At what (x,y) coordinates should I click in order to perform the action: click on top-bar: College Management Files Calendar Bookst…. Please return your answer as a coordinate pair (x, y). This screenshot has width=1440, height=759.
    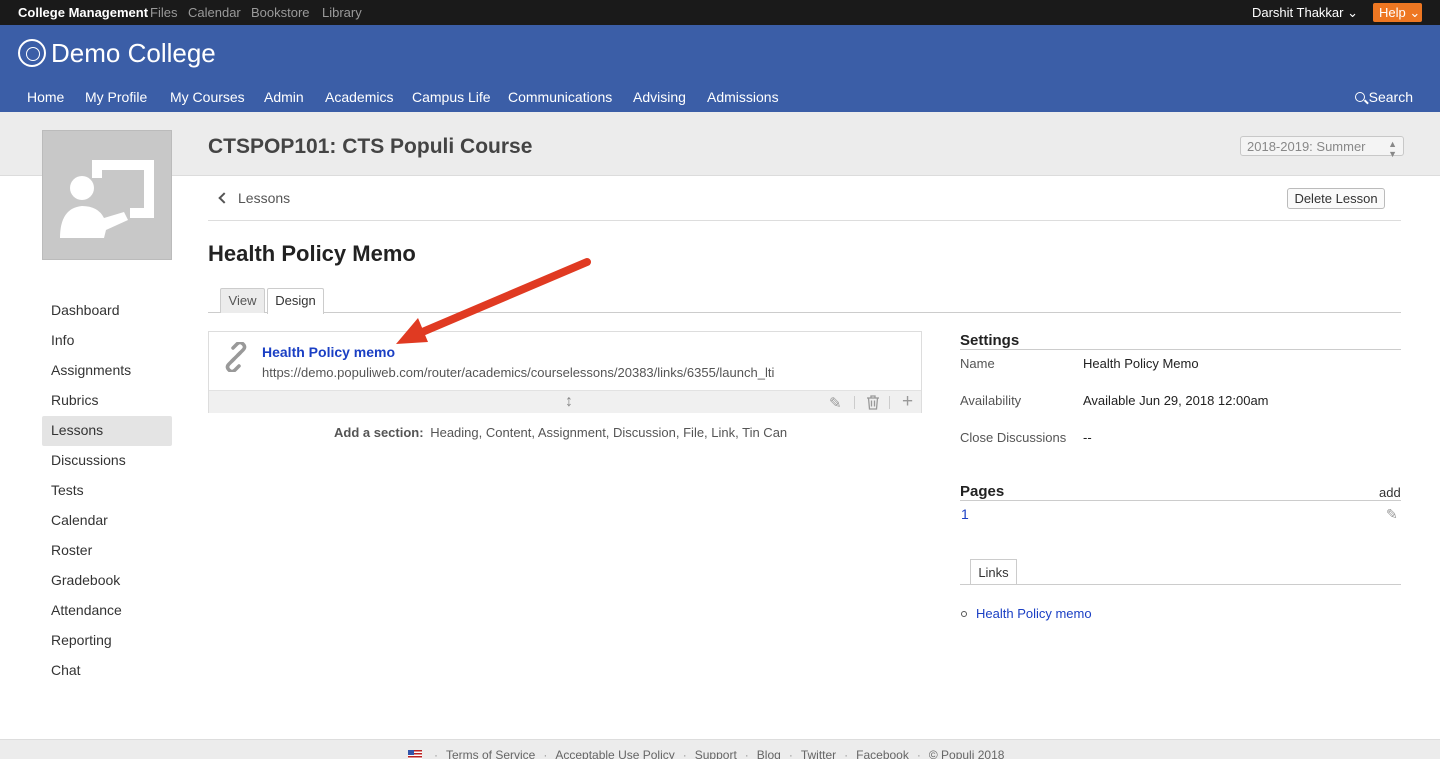
    Looking at the image, I should click on (720, 12).